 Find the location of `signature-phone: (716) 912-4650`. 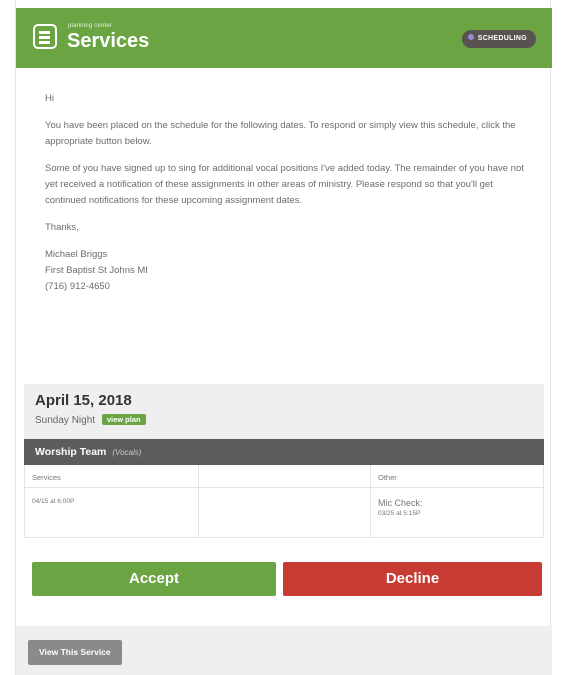

signature-phone: (716) 912-4650 is located at coordinates (77, 286).